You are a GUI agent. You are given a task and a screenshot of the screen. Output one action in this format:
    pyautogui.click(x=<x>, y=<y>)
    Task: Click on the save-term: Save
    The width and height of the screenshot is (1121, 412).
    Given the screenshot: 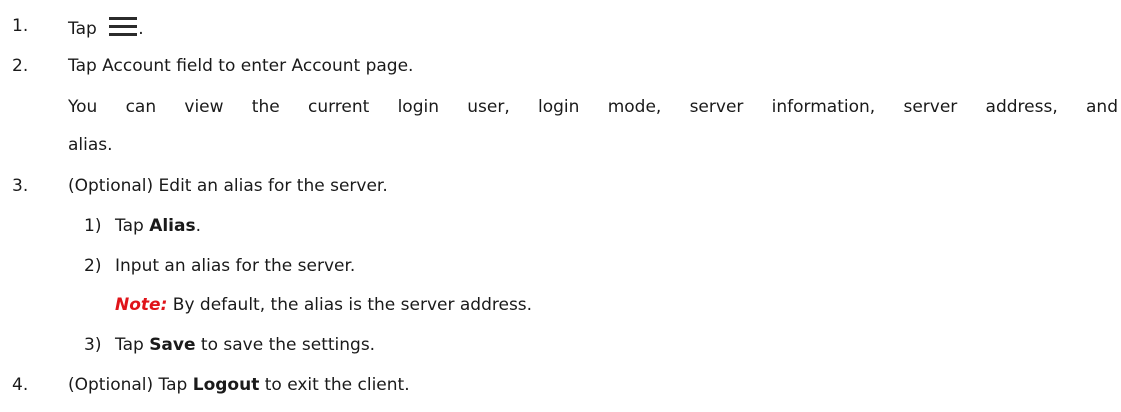 What is the action you would take?
    pyautogui.click(x=172, y=345)
    